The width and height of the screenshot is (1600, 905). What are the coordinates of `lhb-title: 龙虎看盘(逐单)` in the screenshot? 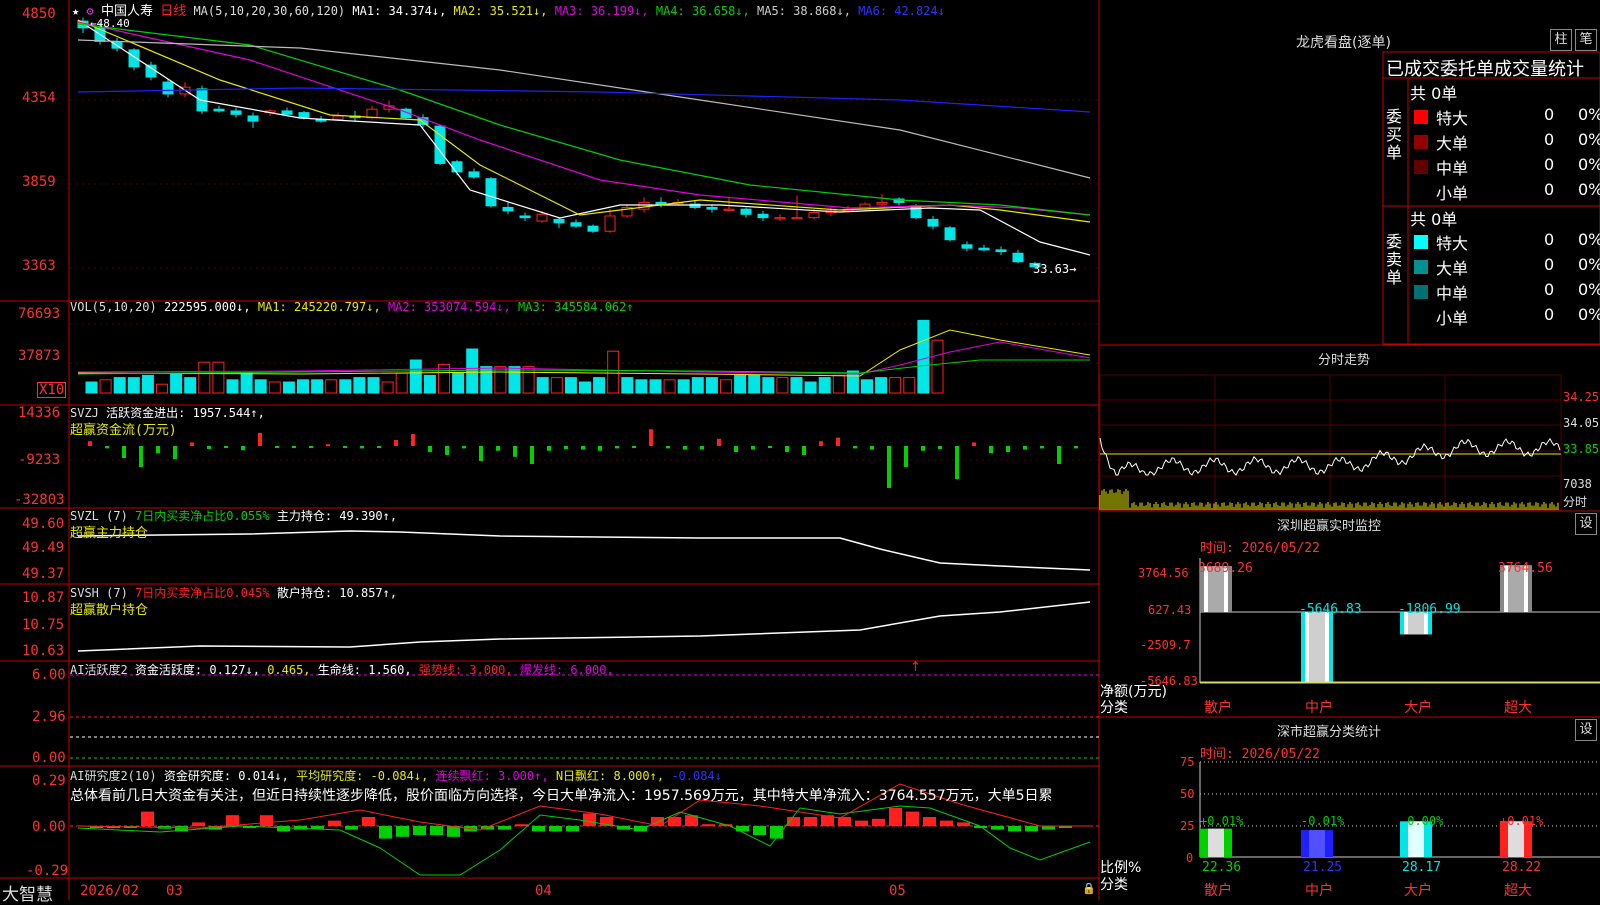 It's located at (1343, 43).